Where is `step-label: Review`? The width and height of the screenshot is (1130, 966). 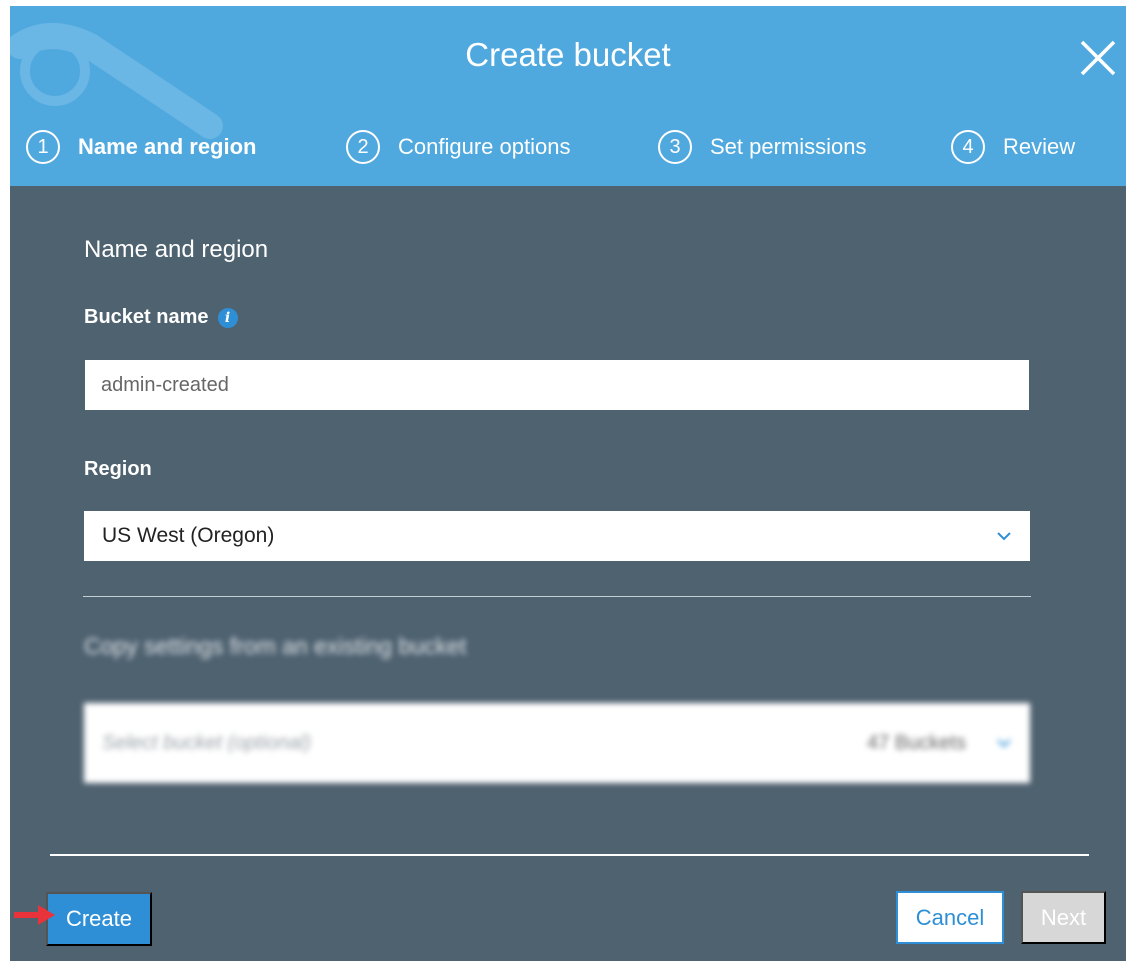 step-label: Review is located at coordinates (1039, 146).